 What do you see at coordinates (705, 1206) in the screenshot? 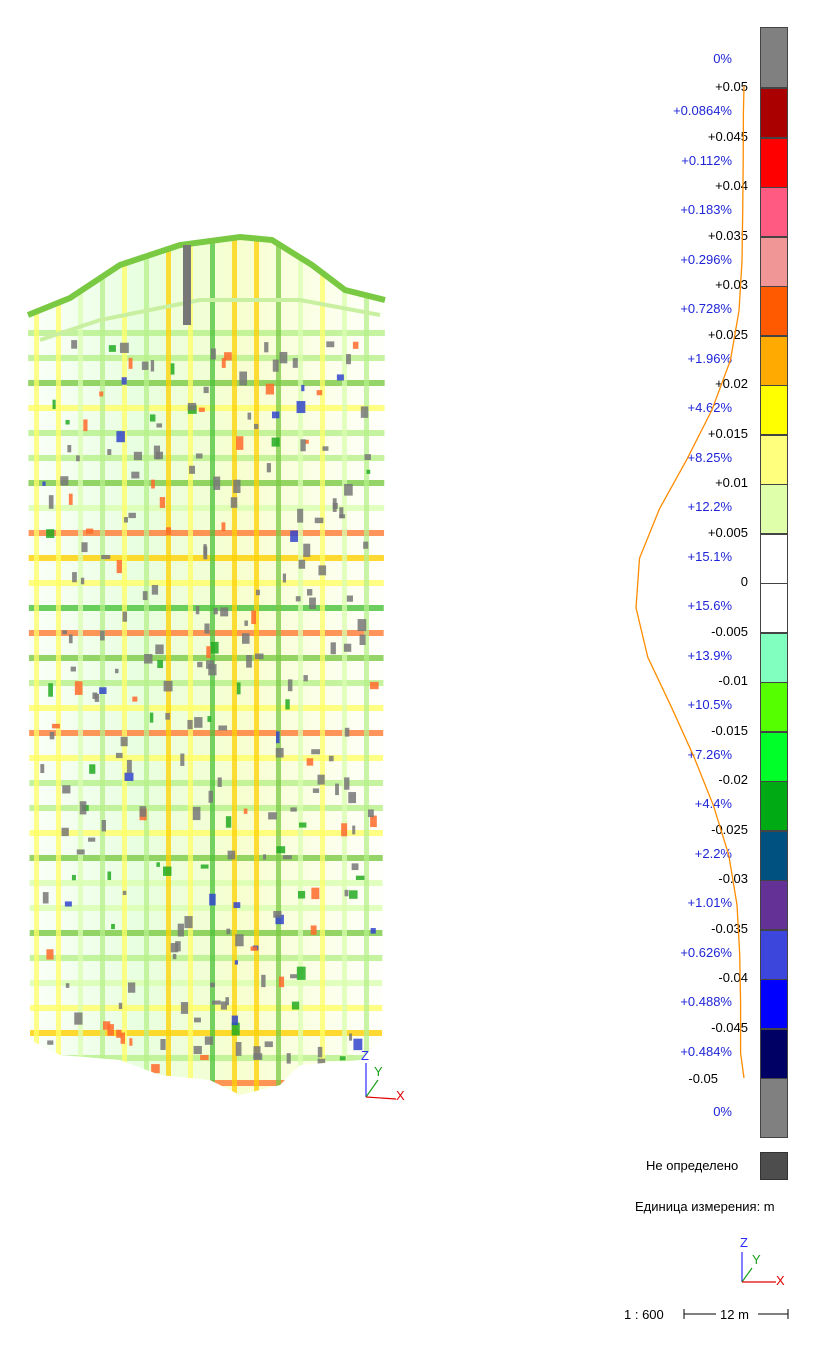
I see `unit-label: Единица измерения: m` at bounding box center [705, 1206].